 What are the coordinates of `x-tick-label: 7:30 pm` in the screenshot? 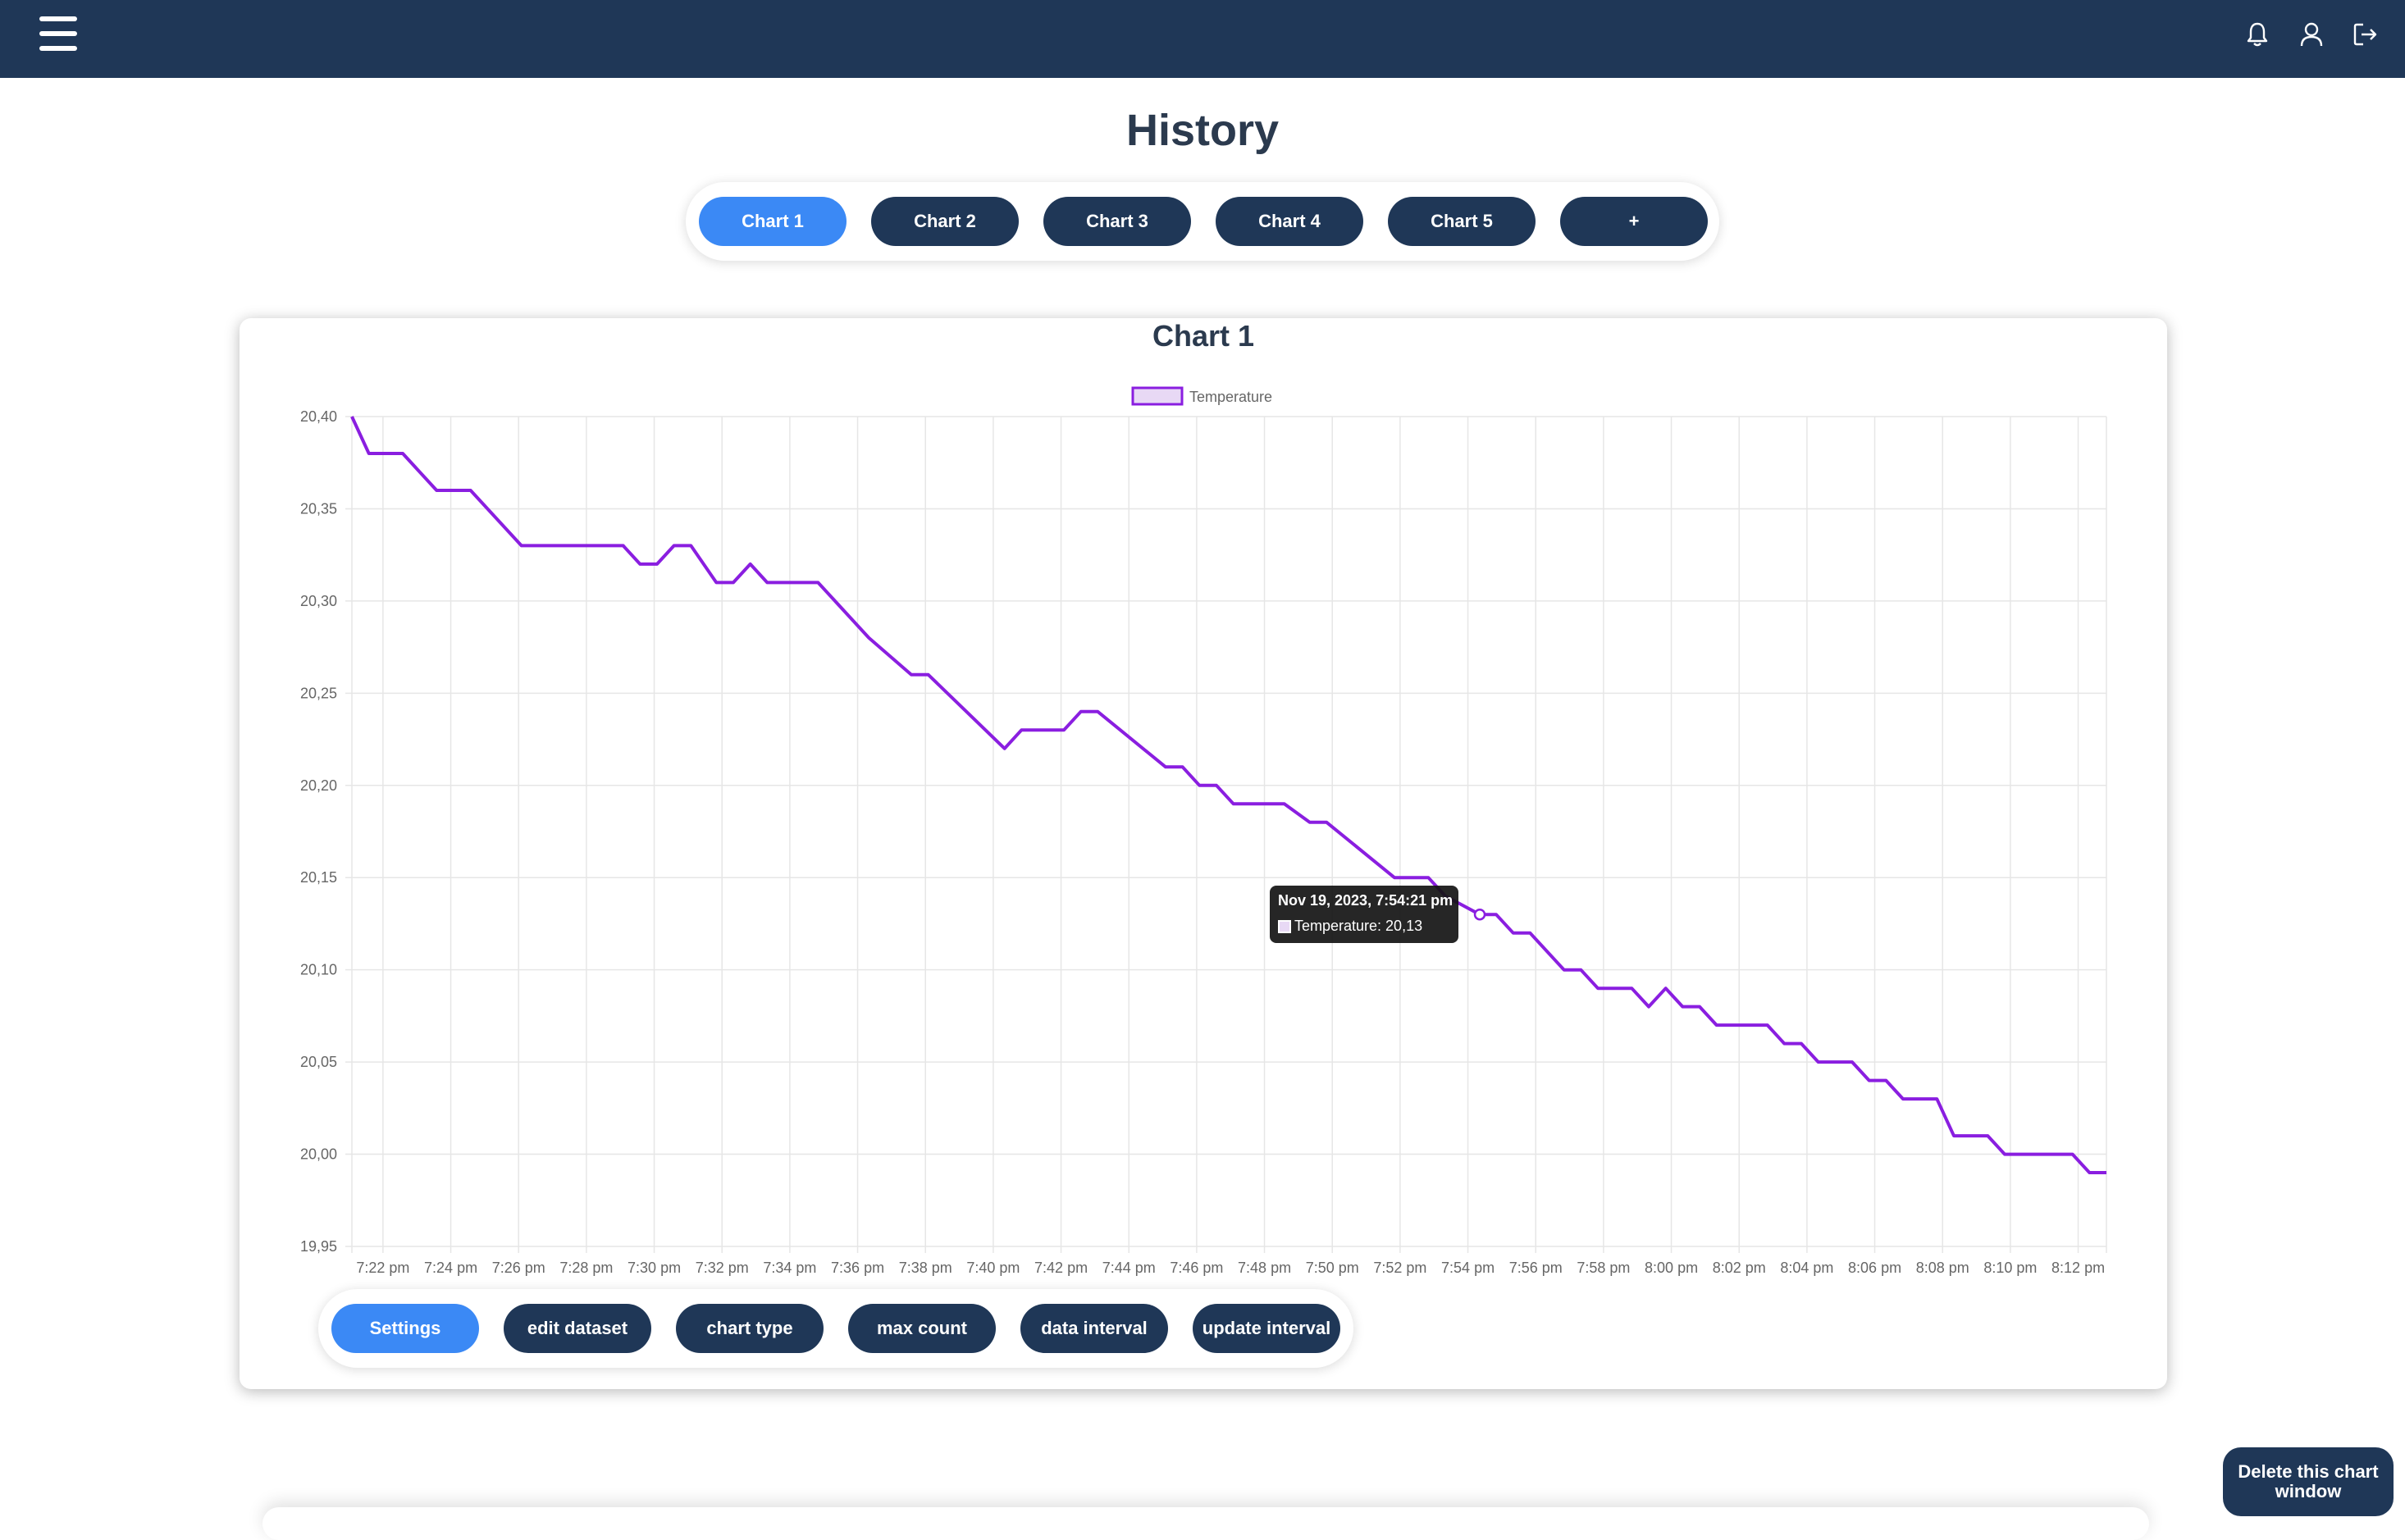 It's located at (654, 1268).